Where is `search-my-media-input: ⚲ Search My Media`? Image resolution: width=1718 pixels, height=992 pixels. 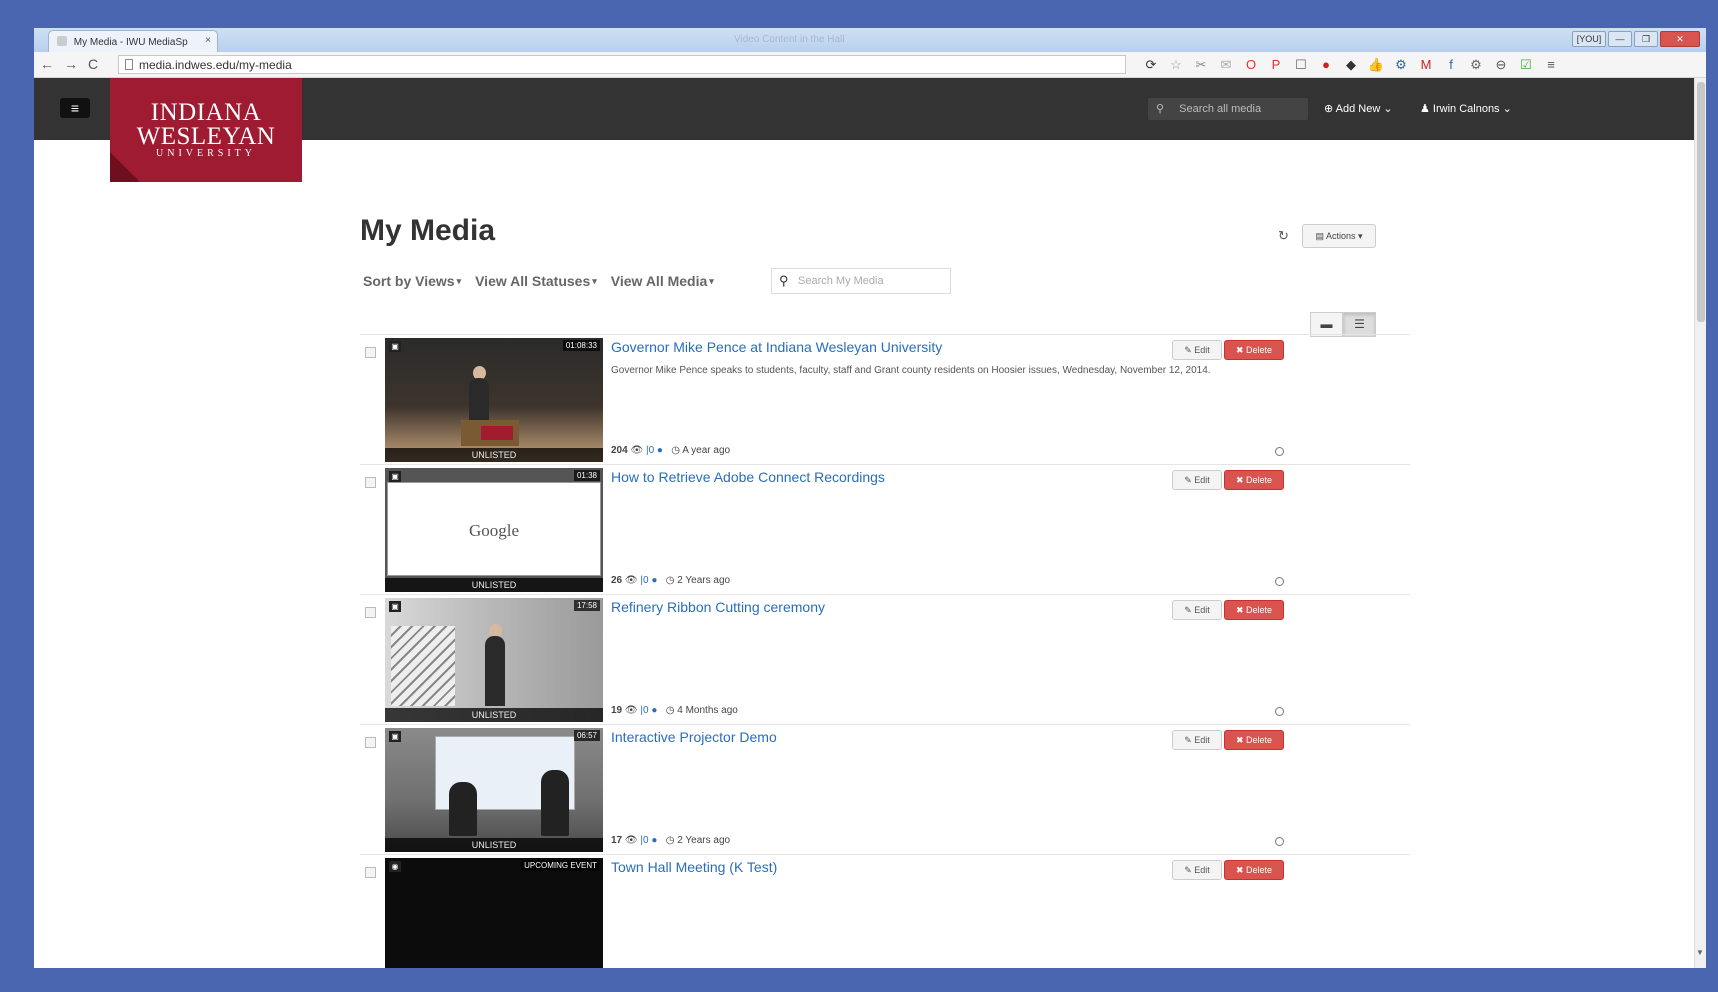 search-my-media-input: ⚲ Search My Media is located at coordinates (861, 281).